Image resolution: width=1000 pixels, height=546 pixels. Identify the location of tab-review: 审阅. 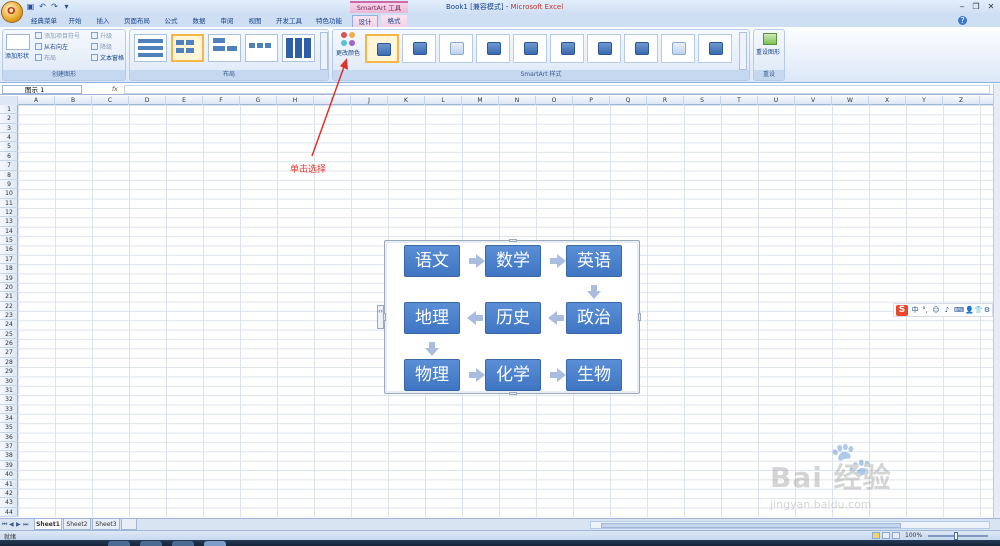
(227, 21).